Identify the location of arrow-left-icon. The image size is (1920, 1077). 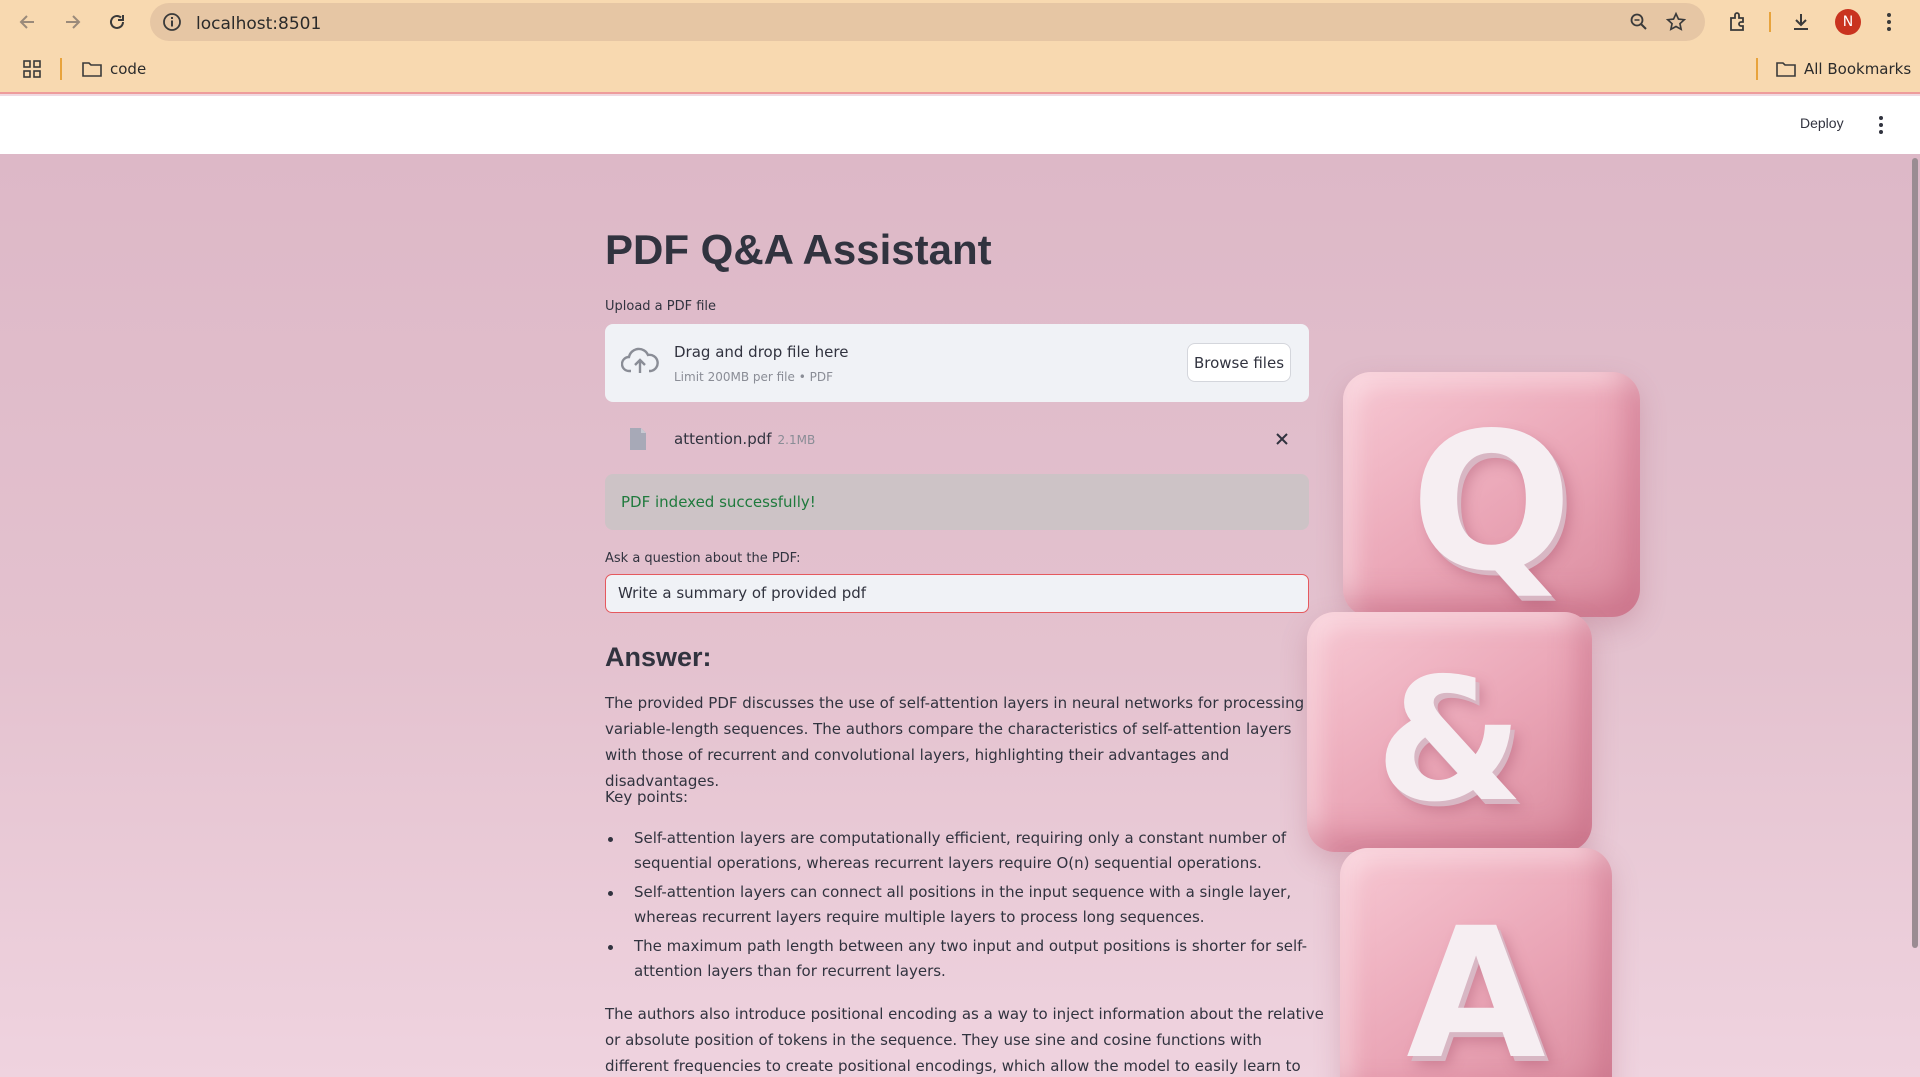
(26, 22).